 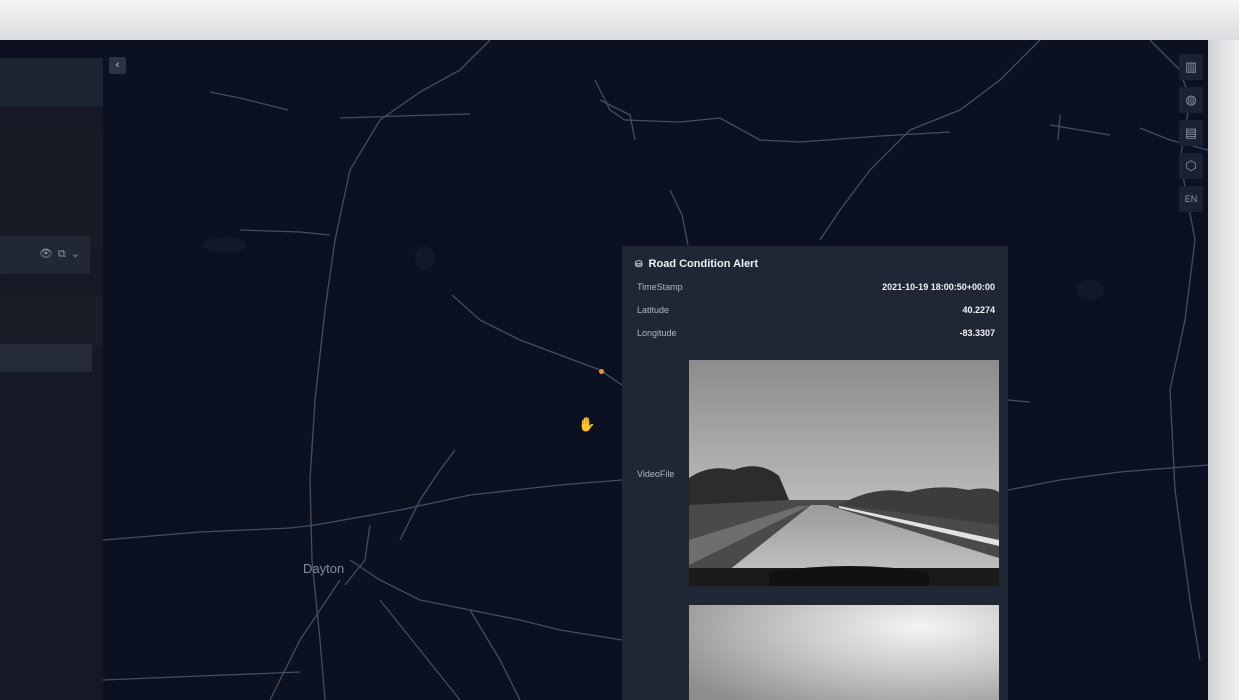 I want to click on property-row: Latitude 40.2274, so click(x=816, y=310).